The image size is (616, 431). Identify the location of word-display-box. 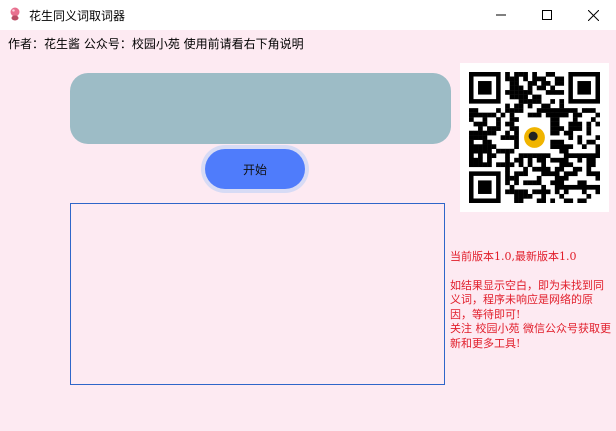
(260, 108).